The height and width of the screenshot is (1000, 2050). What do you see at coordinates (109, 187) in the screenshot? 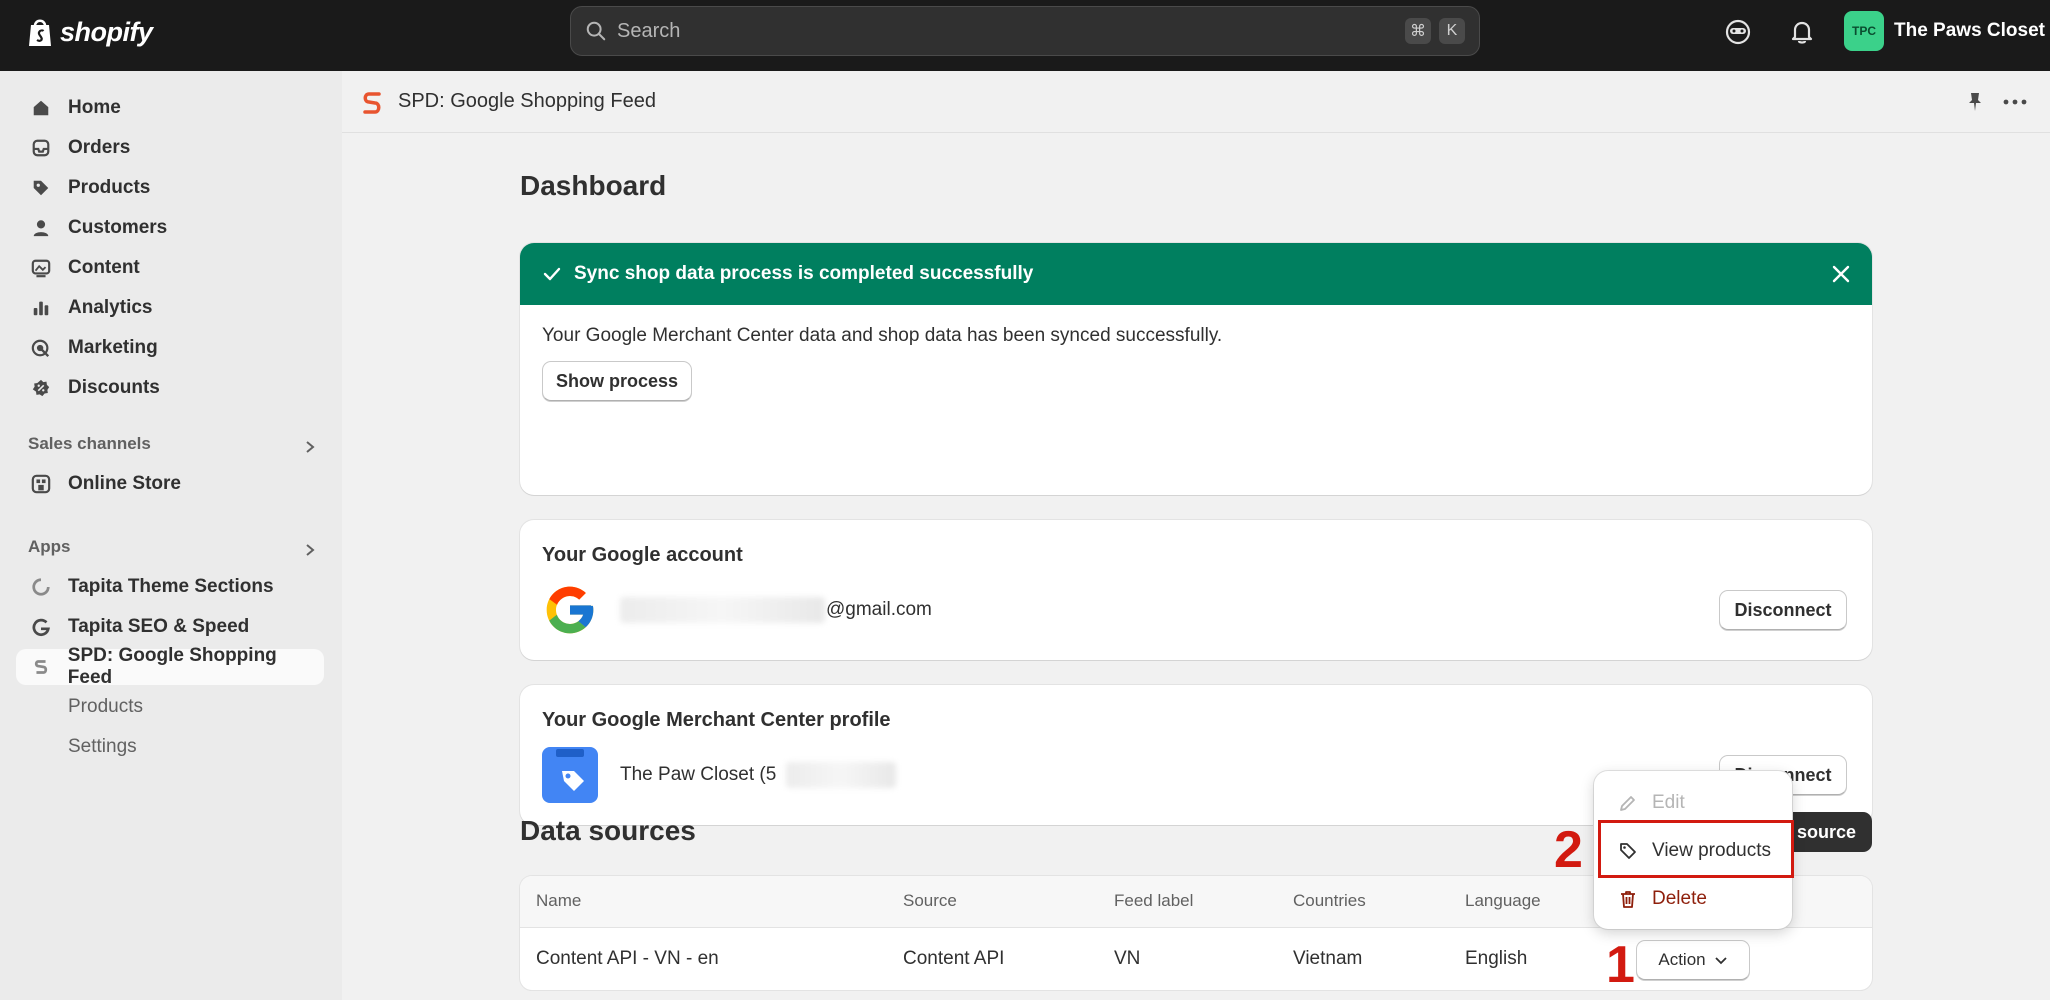
I see `sidebar-item-label: Products` at bounding box center [109, 187].